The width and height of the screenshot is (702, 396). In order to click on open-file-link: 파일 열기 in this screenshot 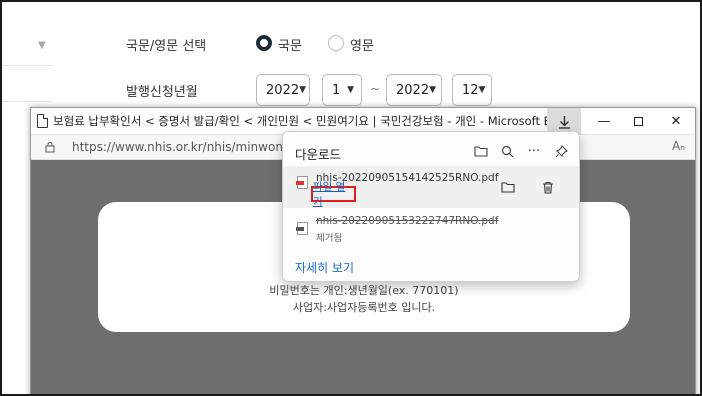, I will do `click(333, 194)`.